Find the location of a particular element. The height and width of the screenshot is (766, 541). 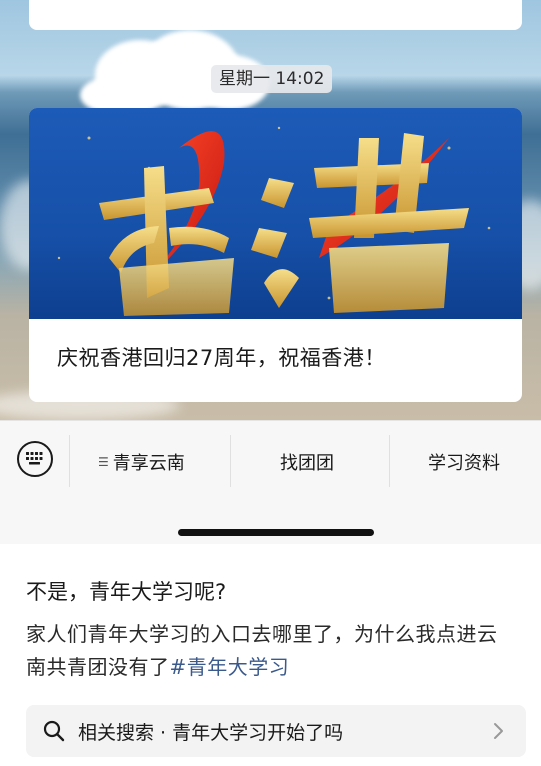

chevron-right-icon is located at coordinates (498, 731).